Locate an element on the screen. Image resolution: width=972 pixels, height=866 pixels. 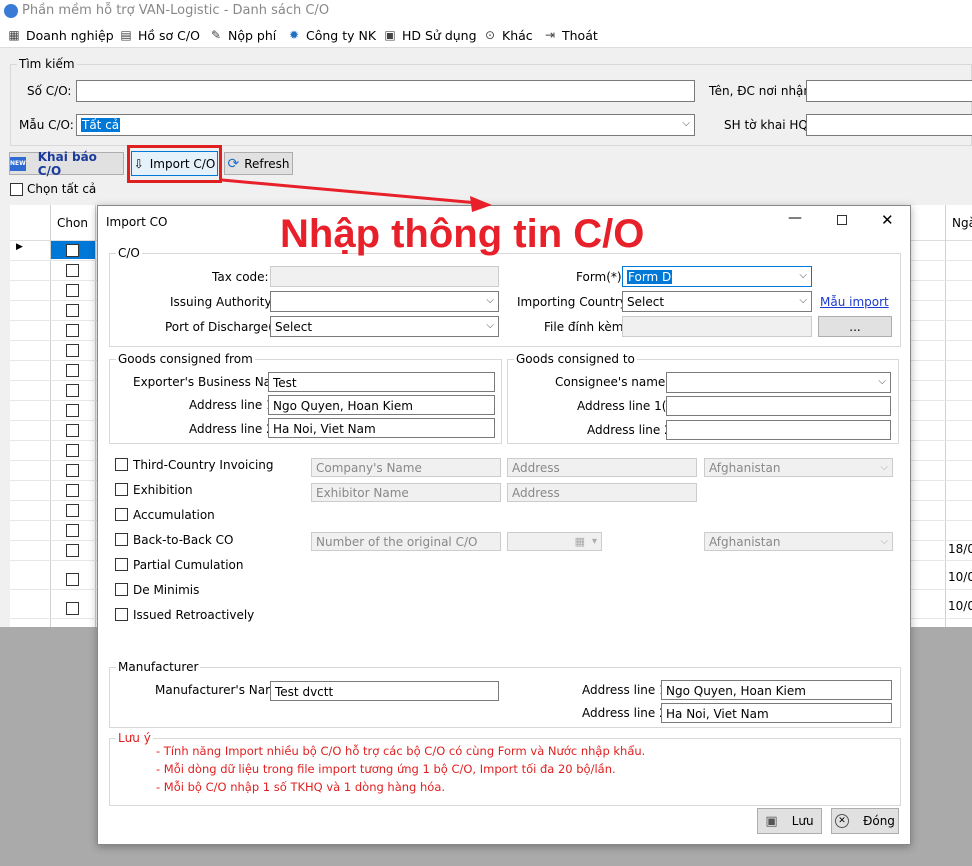
annotation-text: Nhập thông tin C/O is located at coordinates (462, 234).